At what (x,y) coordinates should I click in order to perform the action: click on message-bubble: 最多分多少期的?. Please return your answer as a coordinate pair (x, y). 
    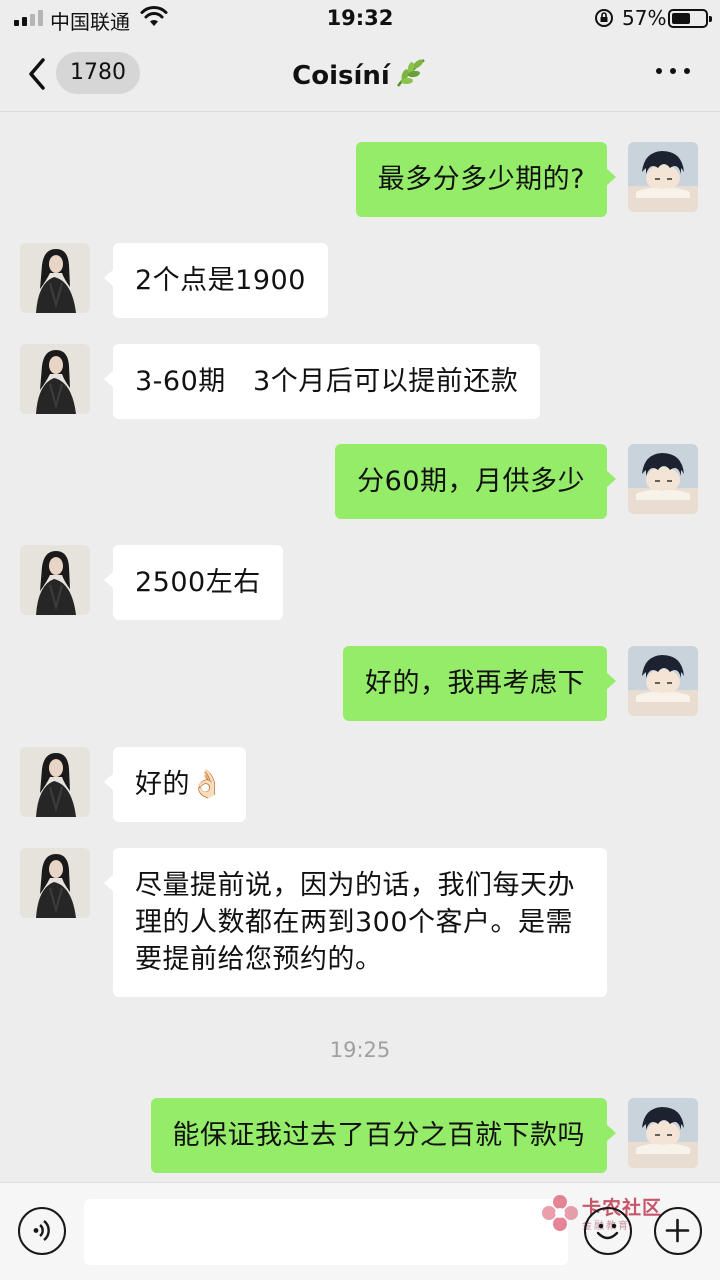
    Looking at the image, I should click on (486, 179).